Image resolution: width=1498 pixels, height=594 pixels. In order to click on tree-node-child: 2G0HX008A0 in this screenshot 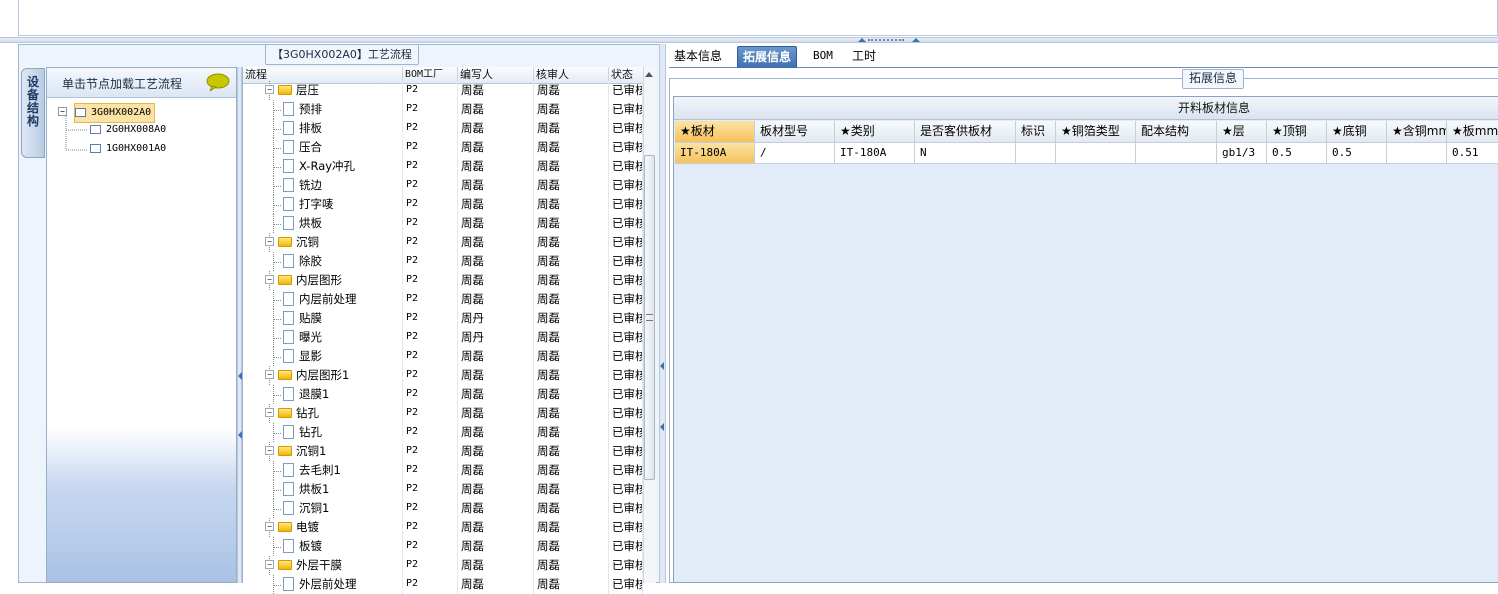, I will do `click(128, 130)`.